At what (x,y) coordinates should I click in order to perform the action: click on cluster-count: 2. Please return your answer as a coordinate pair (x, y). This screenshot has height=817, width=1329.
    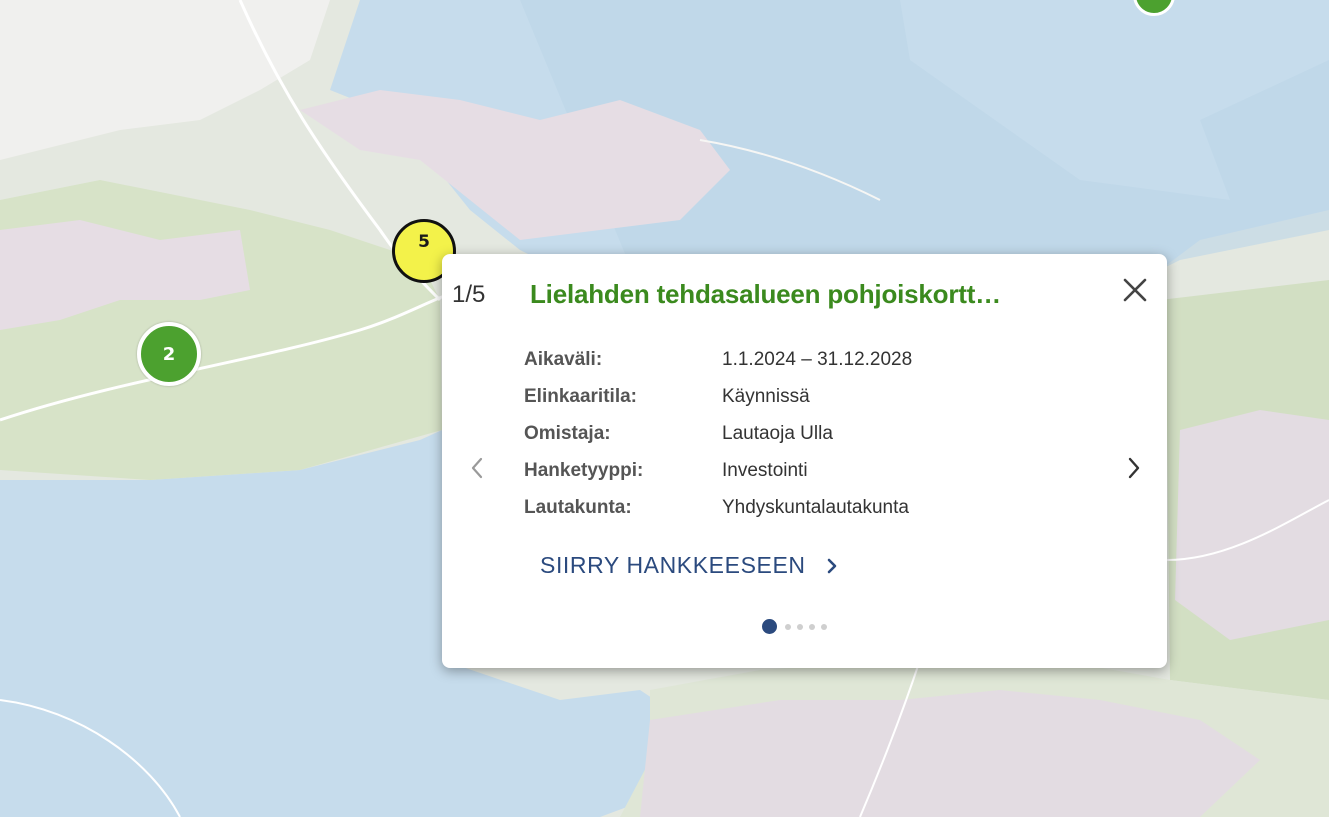
    Looking at the image, I should click on (169, 354).